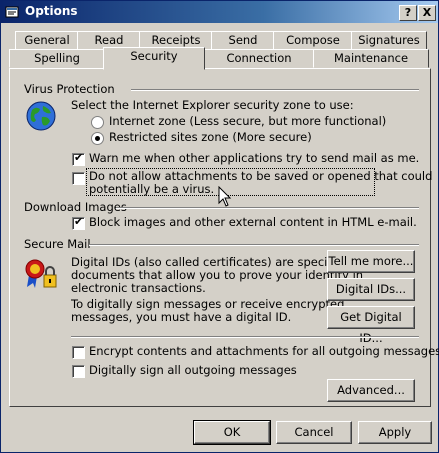 This screenshot has width=439, height=453. Describe the element at coordinates (408, 13) in the screenshot. I see `help-button: ?` at that location.